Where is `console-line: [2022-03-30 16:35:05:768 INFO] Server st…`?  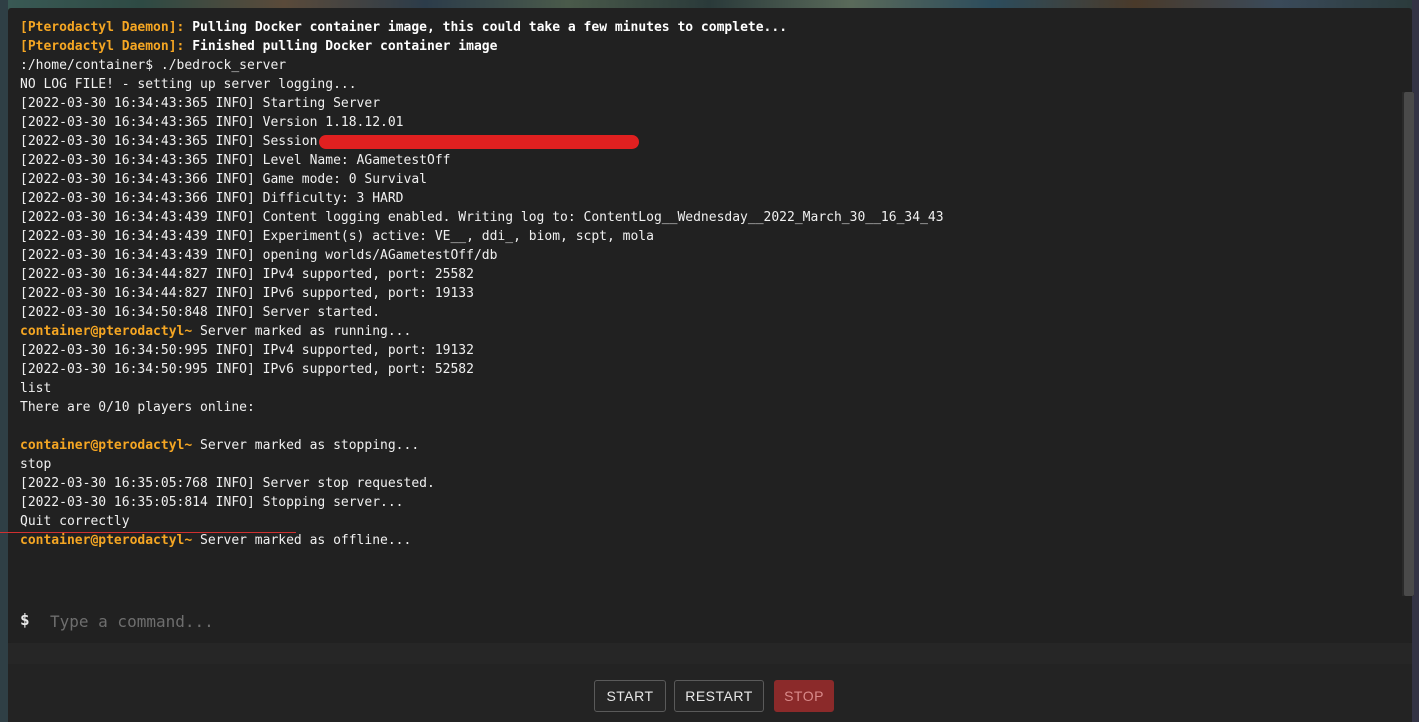
console-line: [2022-03-30 16:35:05:768 INFO] Server st… is located at coordinates (705, 483).